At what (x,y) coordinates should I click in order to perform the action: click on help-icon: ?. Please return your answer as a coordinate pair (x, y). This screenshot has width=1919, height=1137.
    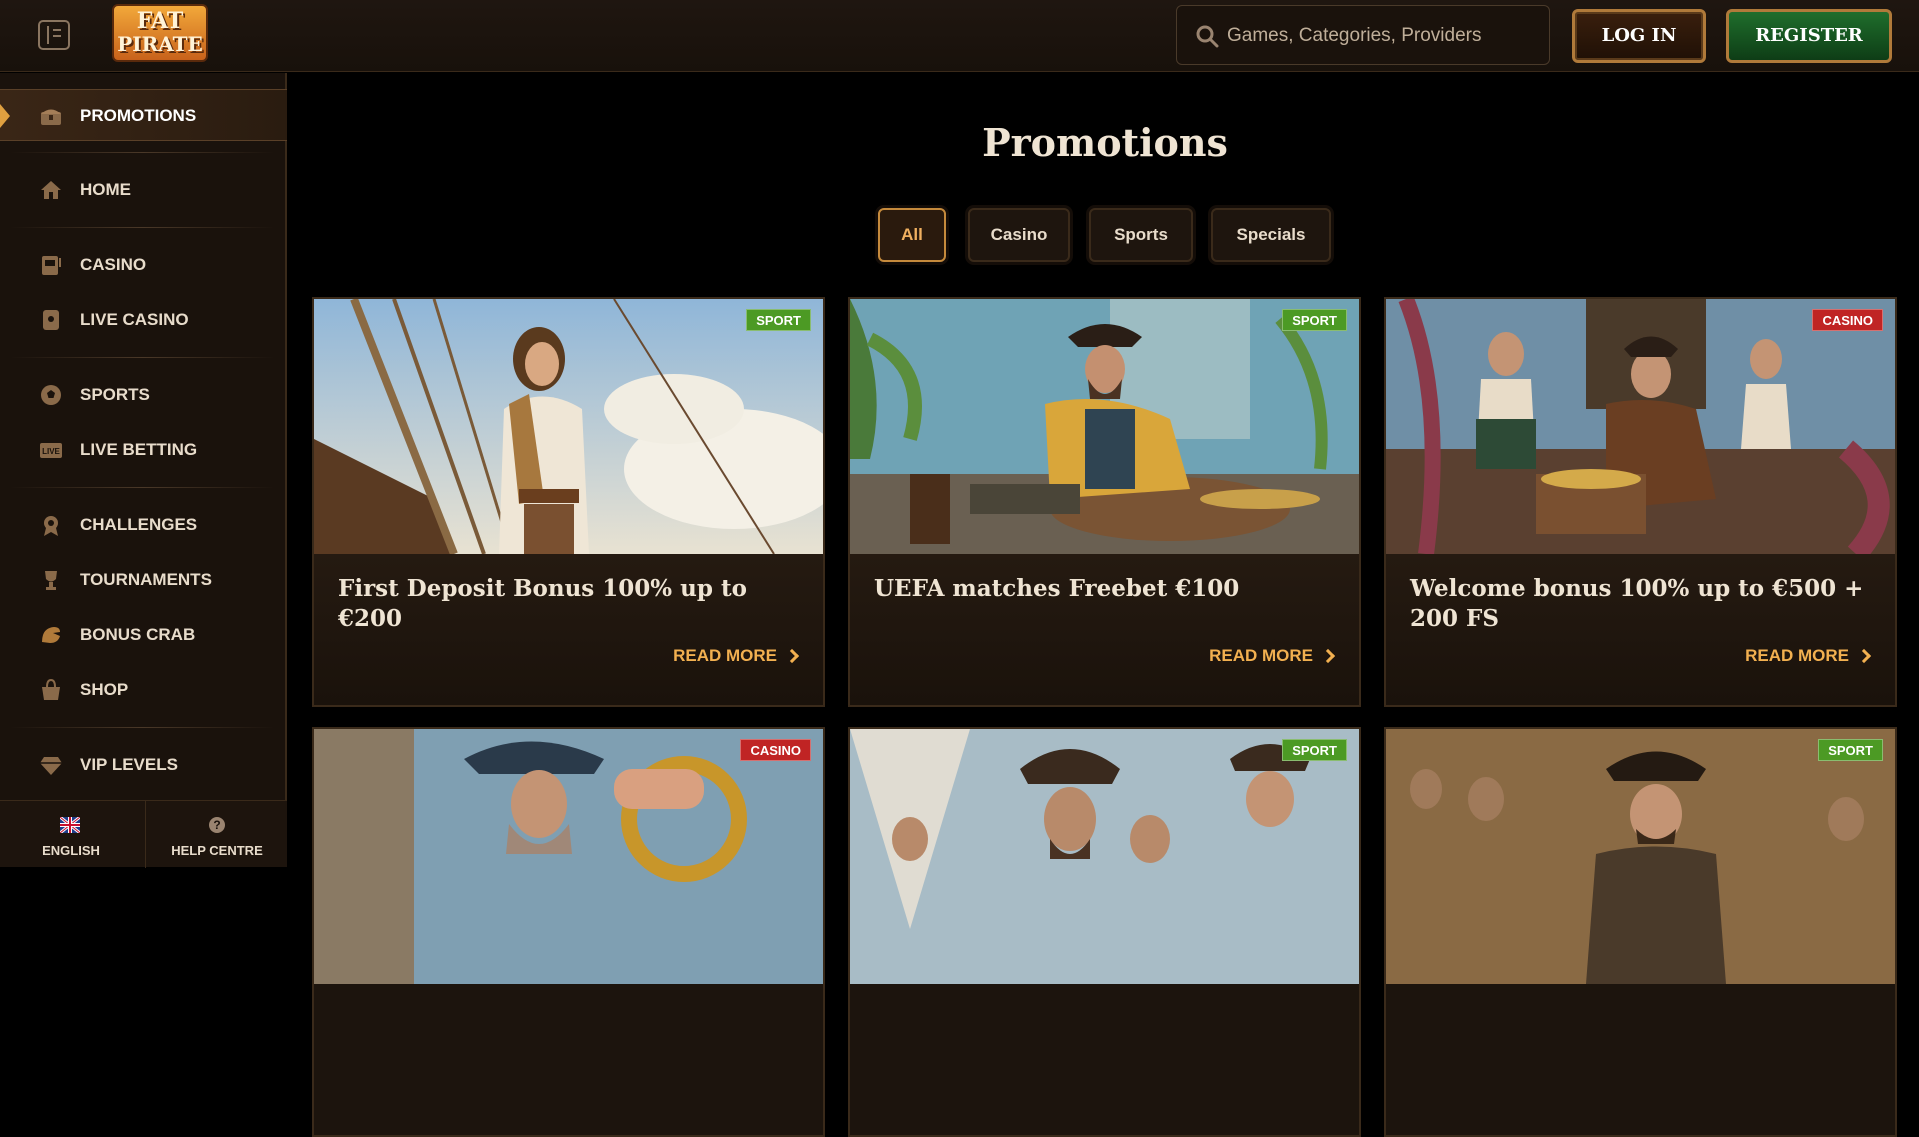
    Looking at the image, I should click on (217, 825).